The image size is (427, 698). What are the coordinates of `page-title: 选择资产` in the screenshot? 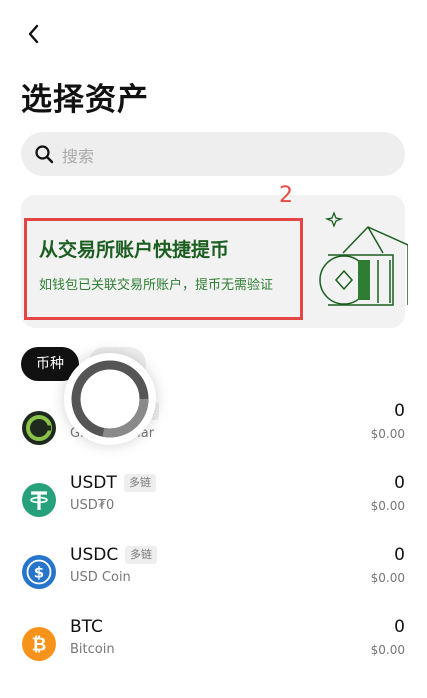 It's located at (85, 100).